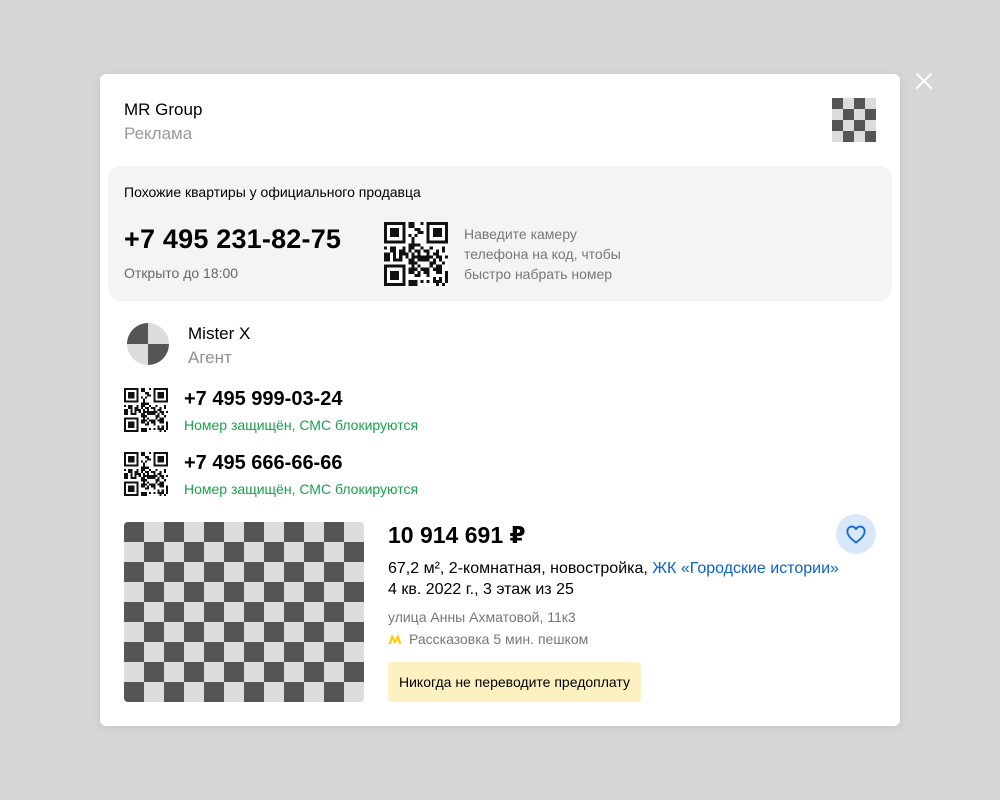 This screenshot has width=1000, height=800. Describe the element at coordinates (481, 589) in the screenshot. I see `completion-floor: 4 кв. 2022 г., 3 этаж из 25` at that location.